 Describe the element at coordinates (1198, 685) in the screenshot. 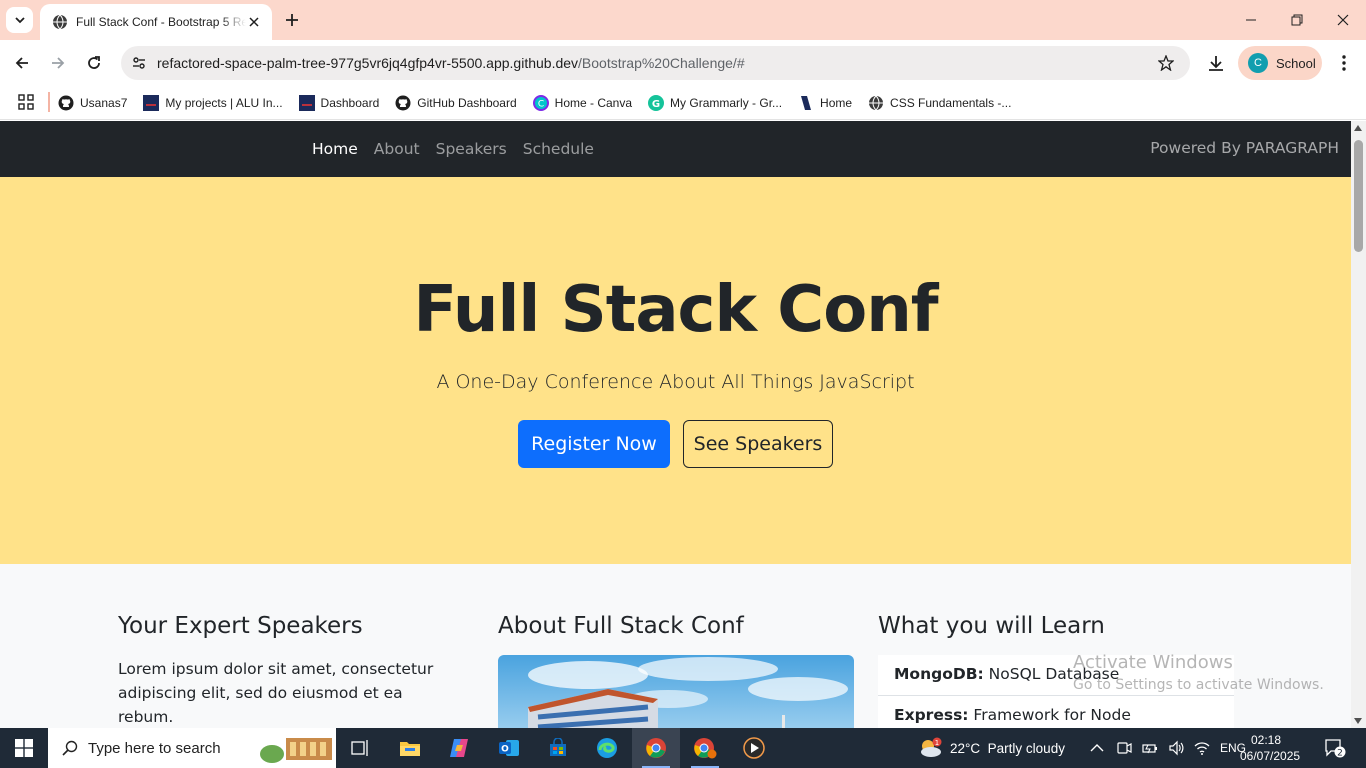

I see `watermark-subtitle: Go to Settings to activate Windows.` at that location.